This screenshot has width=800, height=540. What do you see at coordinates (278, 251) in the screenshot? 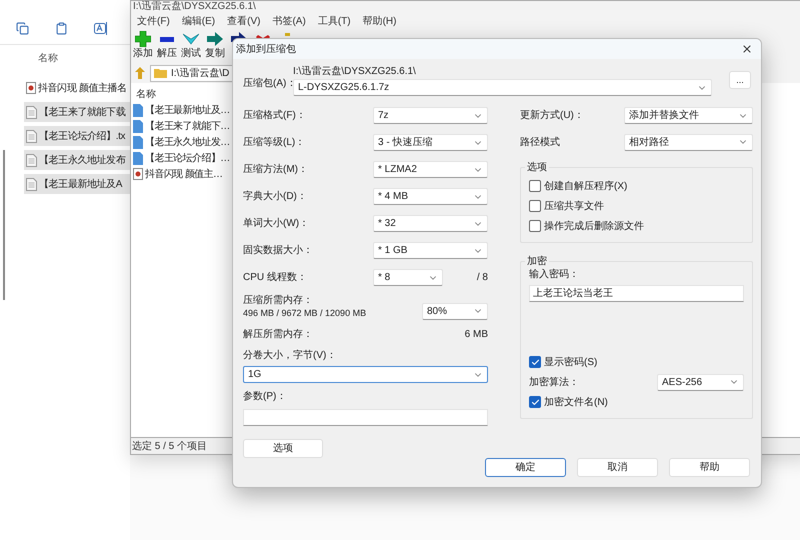
I see `field-label: 固实数据大小：` at bounding box center [278, 251].